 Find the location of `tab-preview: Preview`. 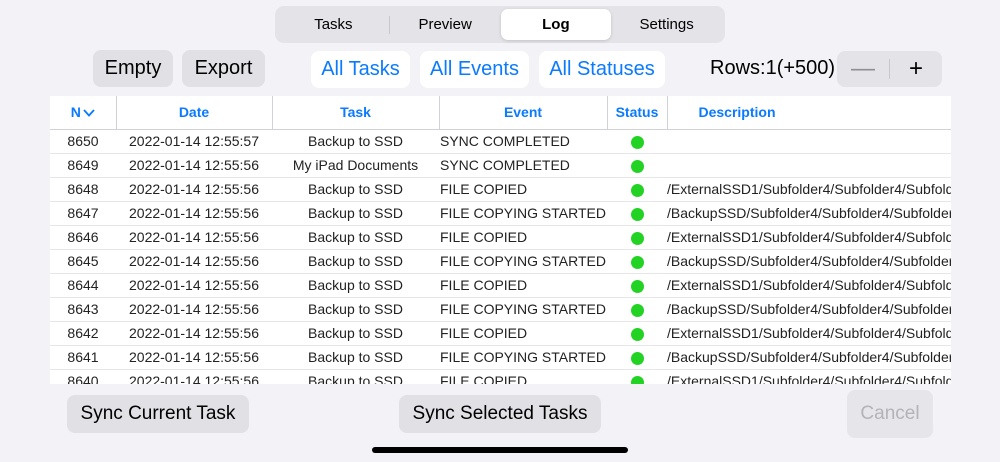

tab-preview: Preview is located at coordinates (445, 24).